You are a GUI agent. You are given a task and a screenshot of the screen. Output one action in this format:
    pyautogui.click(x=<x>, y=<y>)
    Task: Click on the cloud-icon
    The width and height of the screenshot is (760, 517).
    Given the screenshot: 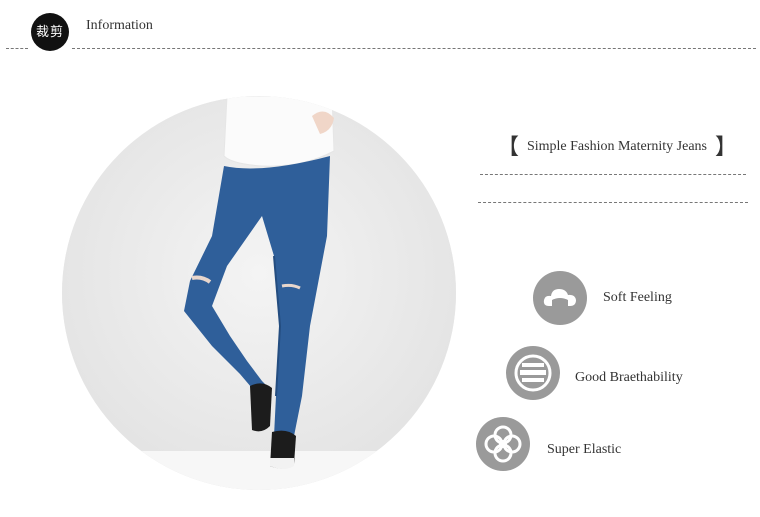 What is the action you would take?
    pyautogui.click(x=560, y=298)
    